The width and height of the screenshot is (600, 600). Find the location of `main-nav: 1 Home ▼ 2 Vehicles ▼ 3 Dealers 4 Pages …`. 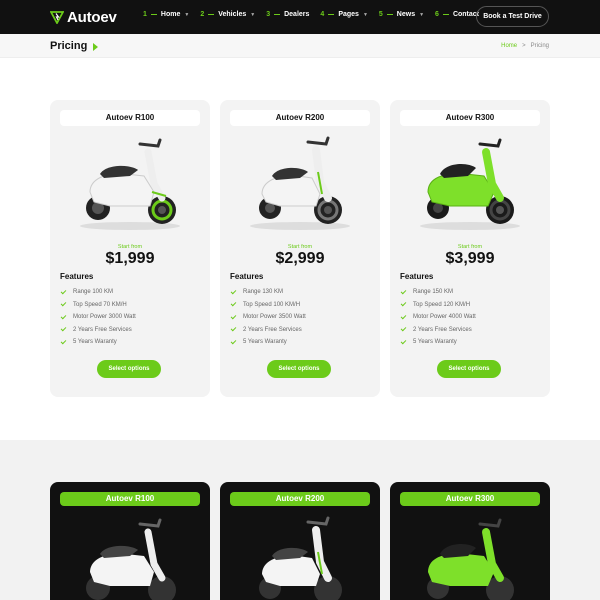

main-nav: 1 Home ▼ 2 Vehicles ▼ 3 Dealers 4 Pages … is located at coordinates (311, 14).